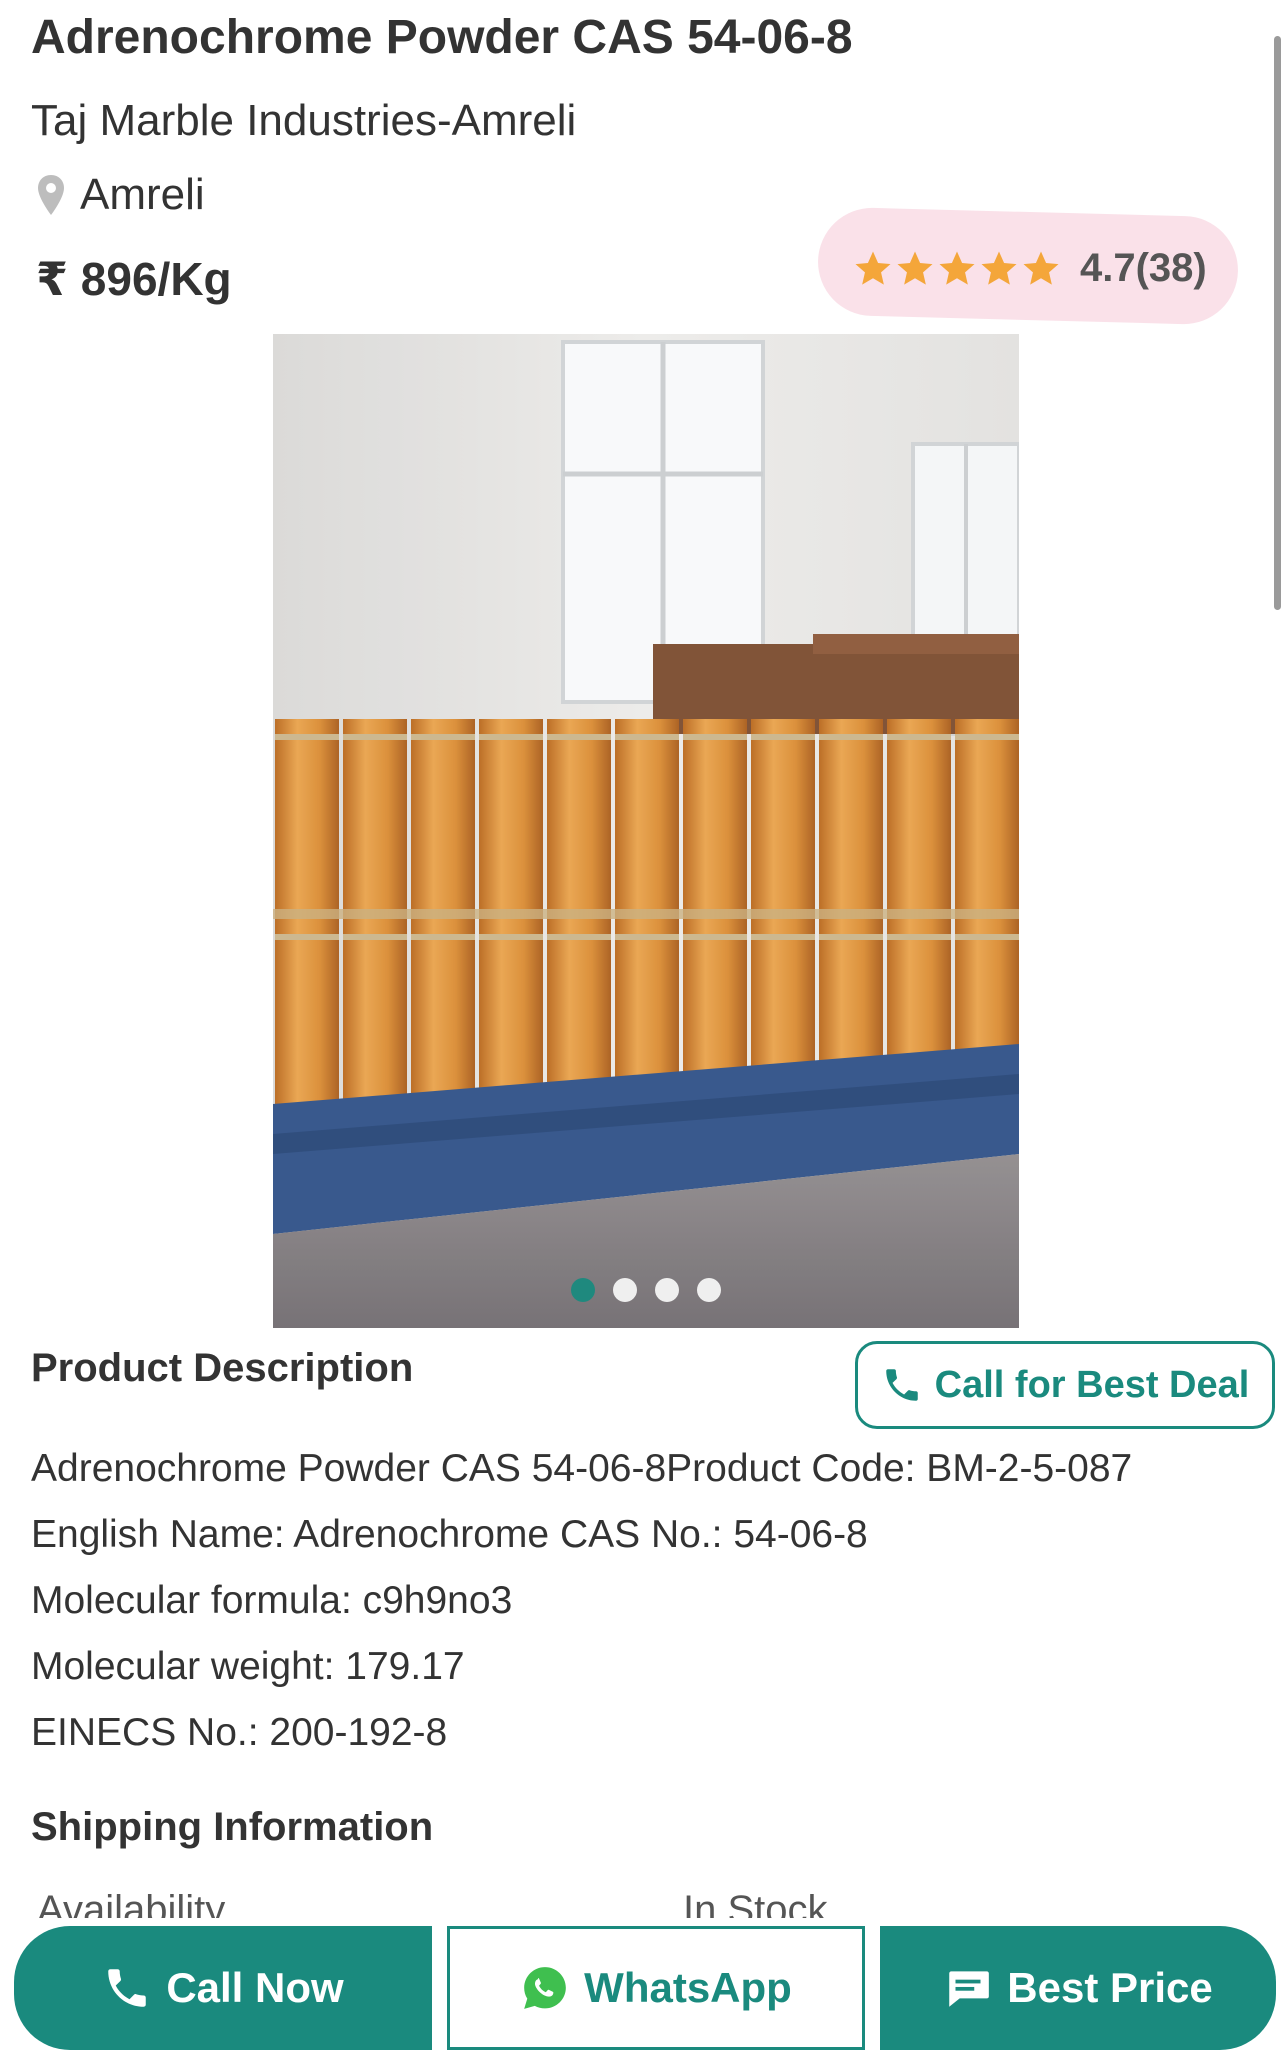  What do you see at coordinates (239, 1732) in the screenshot?
I see `description-line: EINECS No.: 200-192-8` at bounding box center [239, 1732].